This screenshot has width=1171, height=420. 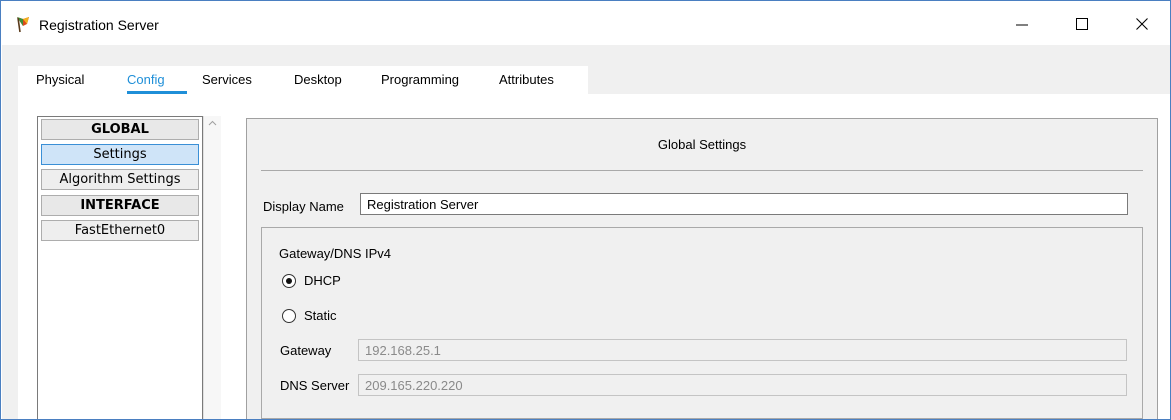 I want to click on window-title: Registration Server, so click(x=99, y=25).